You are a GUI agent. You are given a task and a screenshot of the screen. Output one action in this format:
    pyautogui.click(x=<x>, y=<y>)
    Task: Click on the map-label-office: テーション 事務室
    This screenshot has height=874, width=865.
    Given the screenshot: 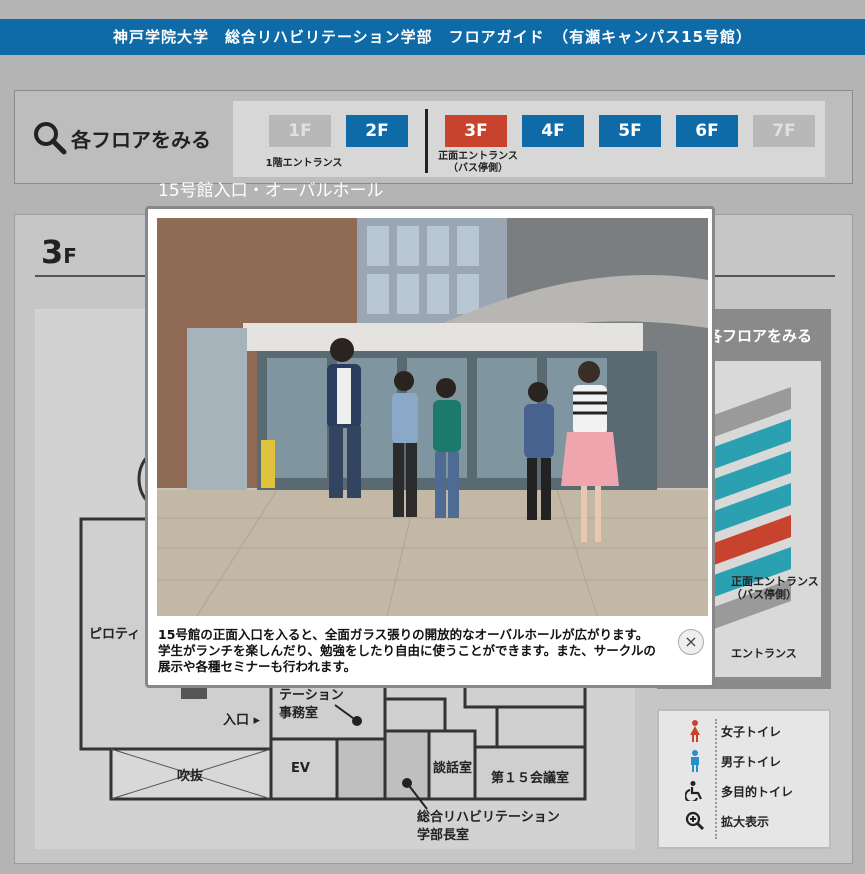 What is the action you would take?
    pyautogui.click(x=311, y=704)
    